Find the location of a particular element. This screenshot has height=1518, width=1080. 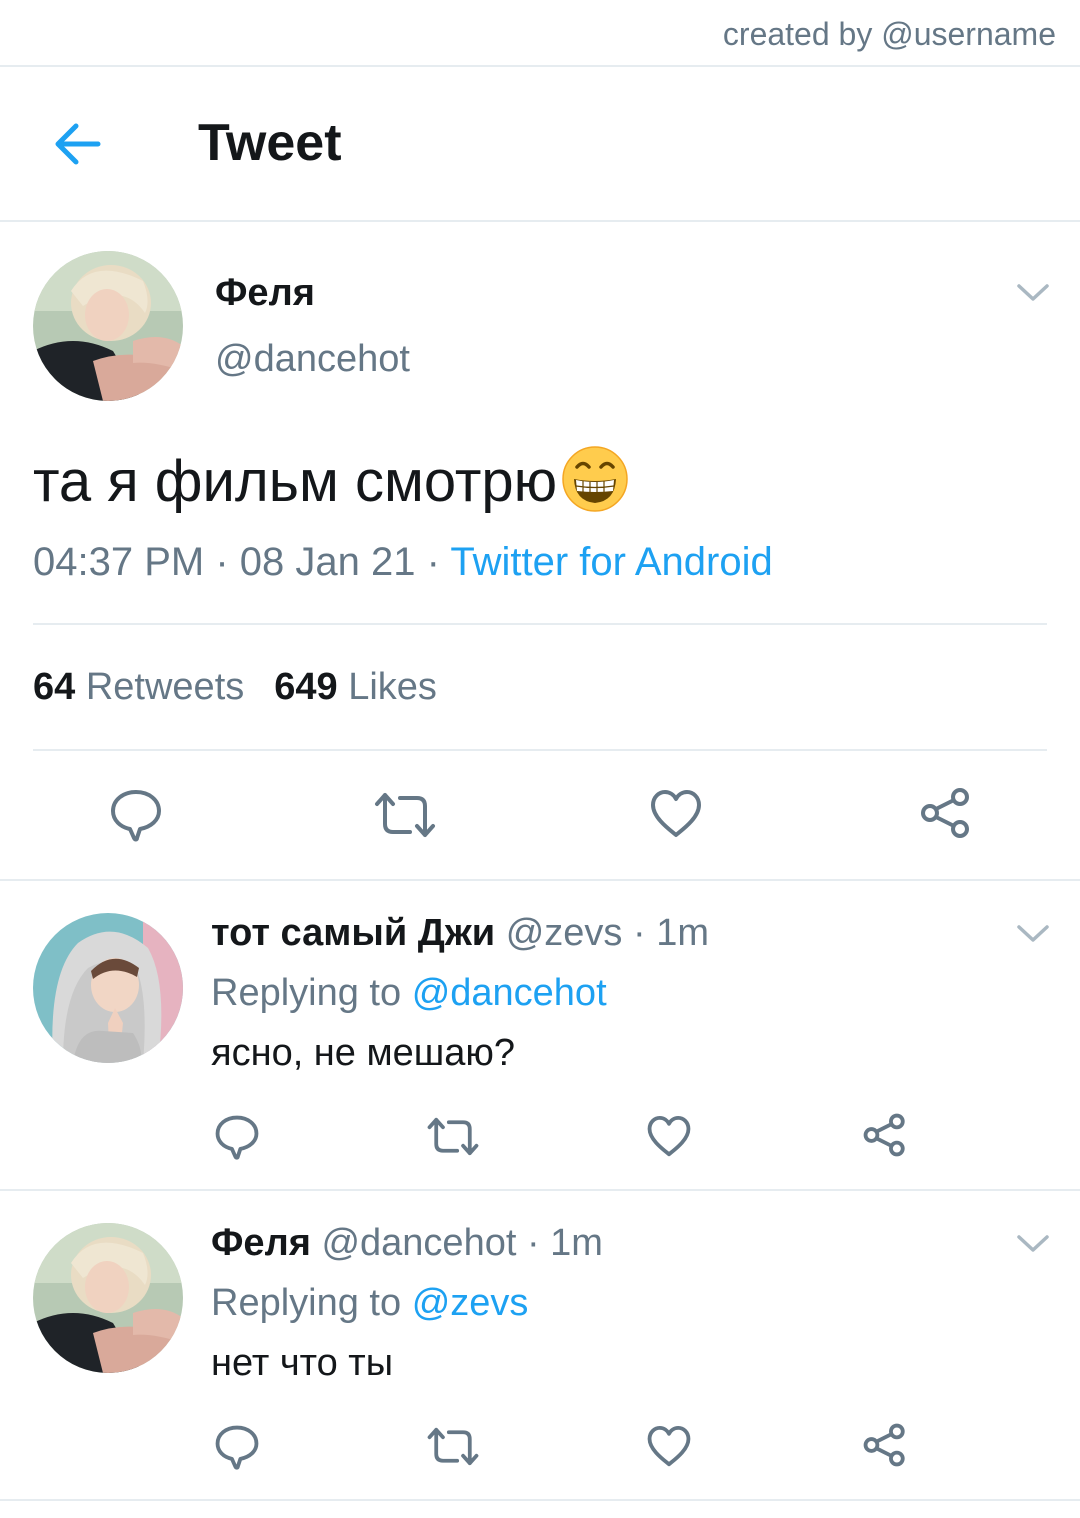

tweet-time: 04:37 PM is located at coordinates (119, 562).